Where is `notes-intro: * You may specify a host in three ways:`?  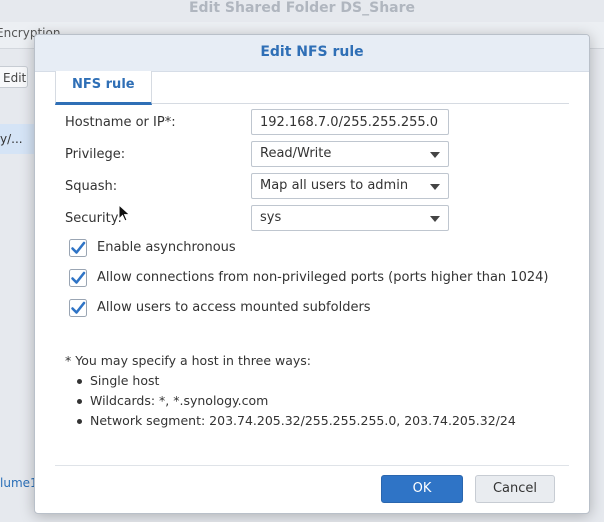 notes-intro: * You may specify a host in three ways: is located at coordinates (188, 360).